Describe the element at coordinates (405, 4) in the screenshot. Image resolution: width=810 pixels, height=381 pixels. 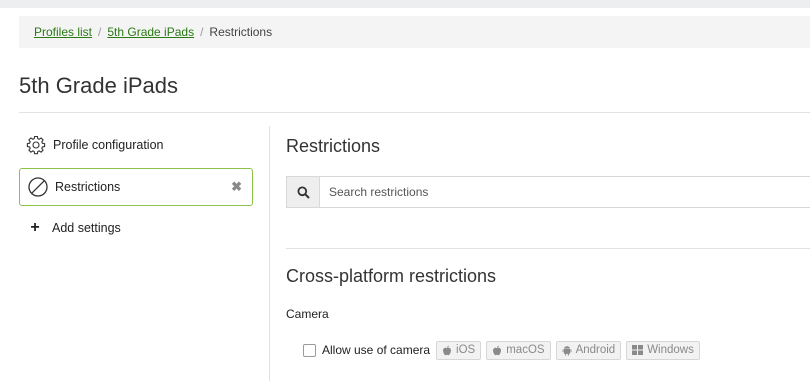
I see `top-strip` at that location.